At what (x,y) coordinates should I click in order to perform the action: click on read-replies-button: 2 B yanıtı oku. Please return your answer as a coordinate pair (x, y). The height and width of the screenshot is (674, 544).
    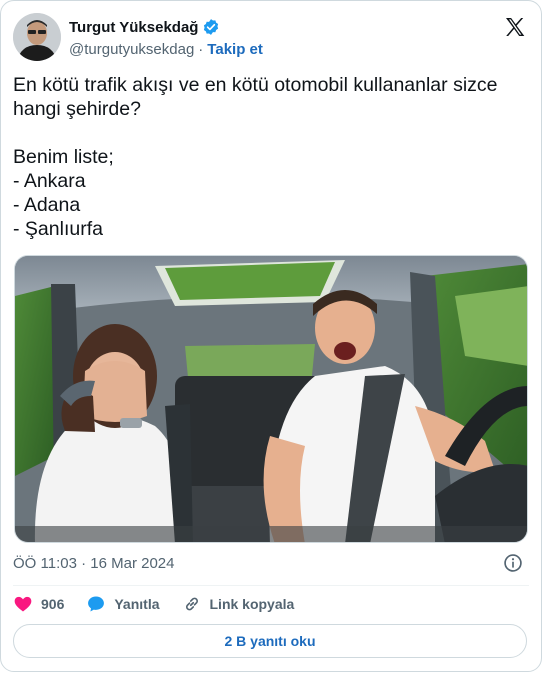
    Looking at the image, I should click on (270, 641).